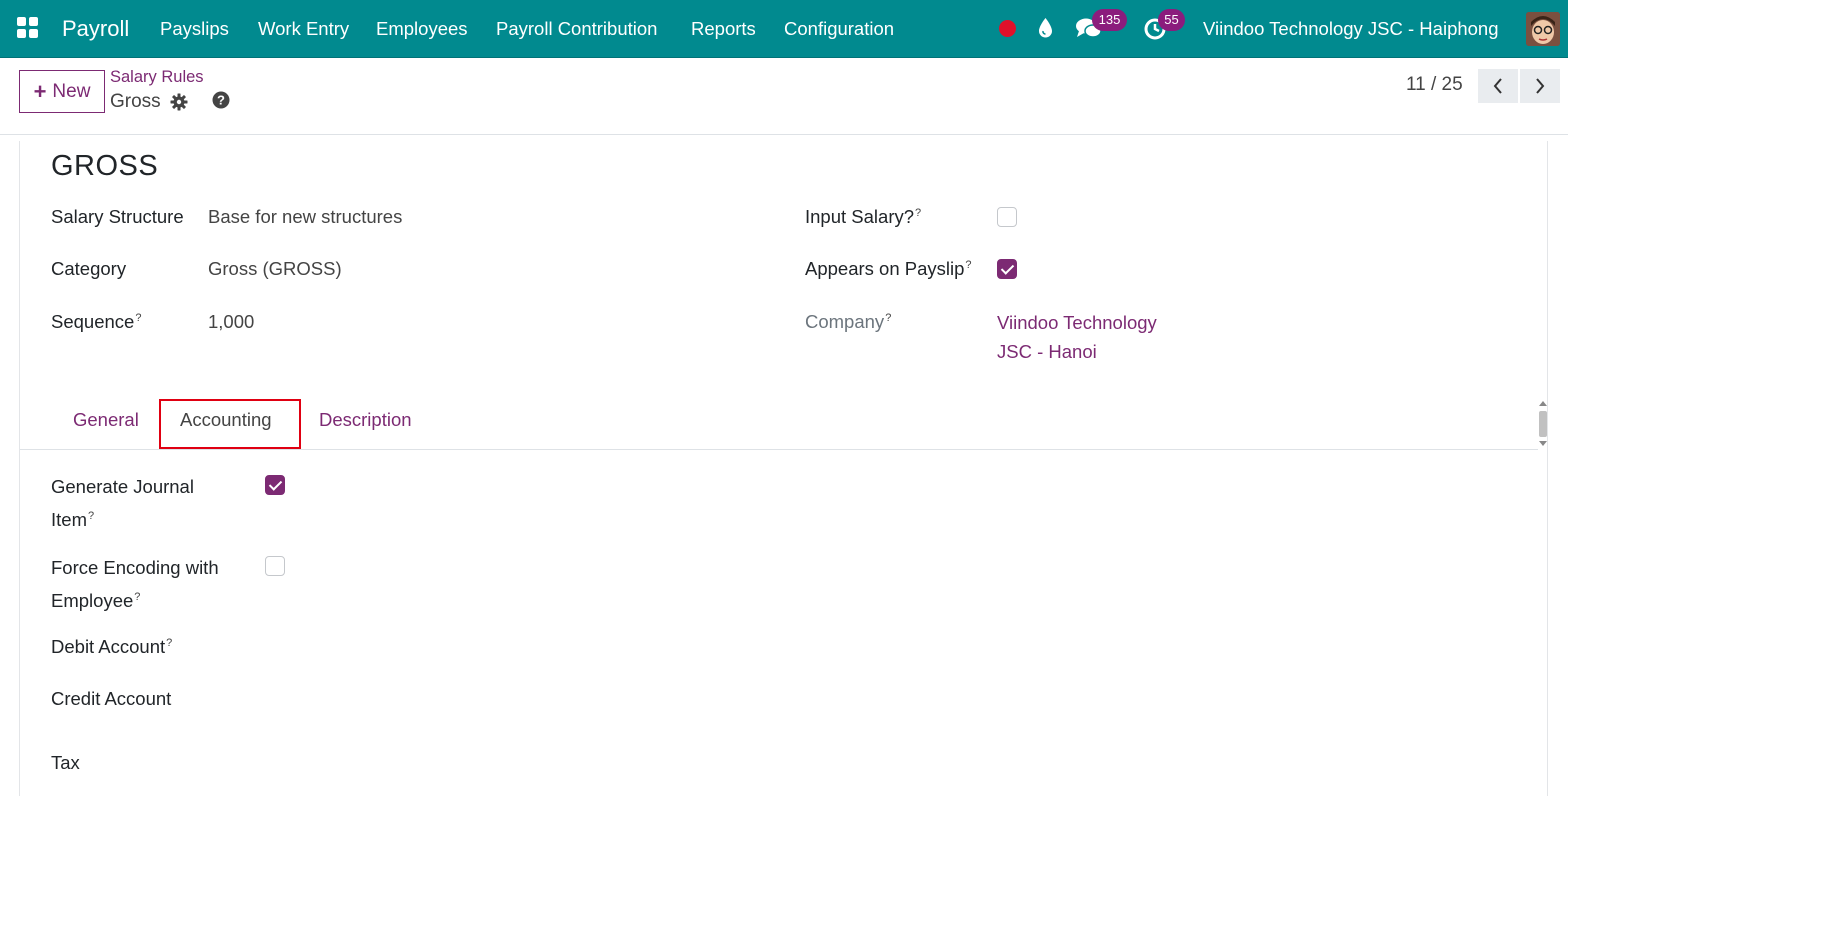  I want to click on chevron-right-icon, so click(1540, 86).